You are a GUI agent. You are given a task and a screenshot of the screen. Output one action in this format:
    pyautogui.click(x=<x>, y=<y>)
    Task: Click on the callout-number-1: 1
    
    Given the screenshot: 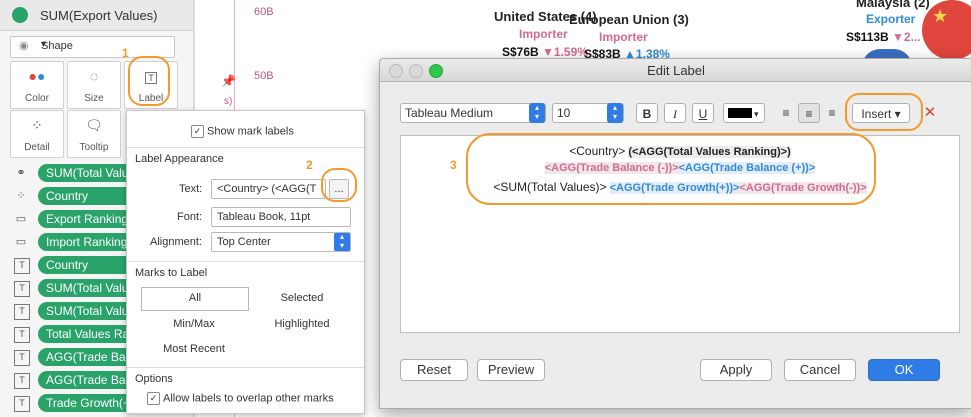 What is the action you would take?
    pyautogui.click(x=125, y=53)
    